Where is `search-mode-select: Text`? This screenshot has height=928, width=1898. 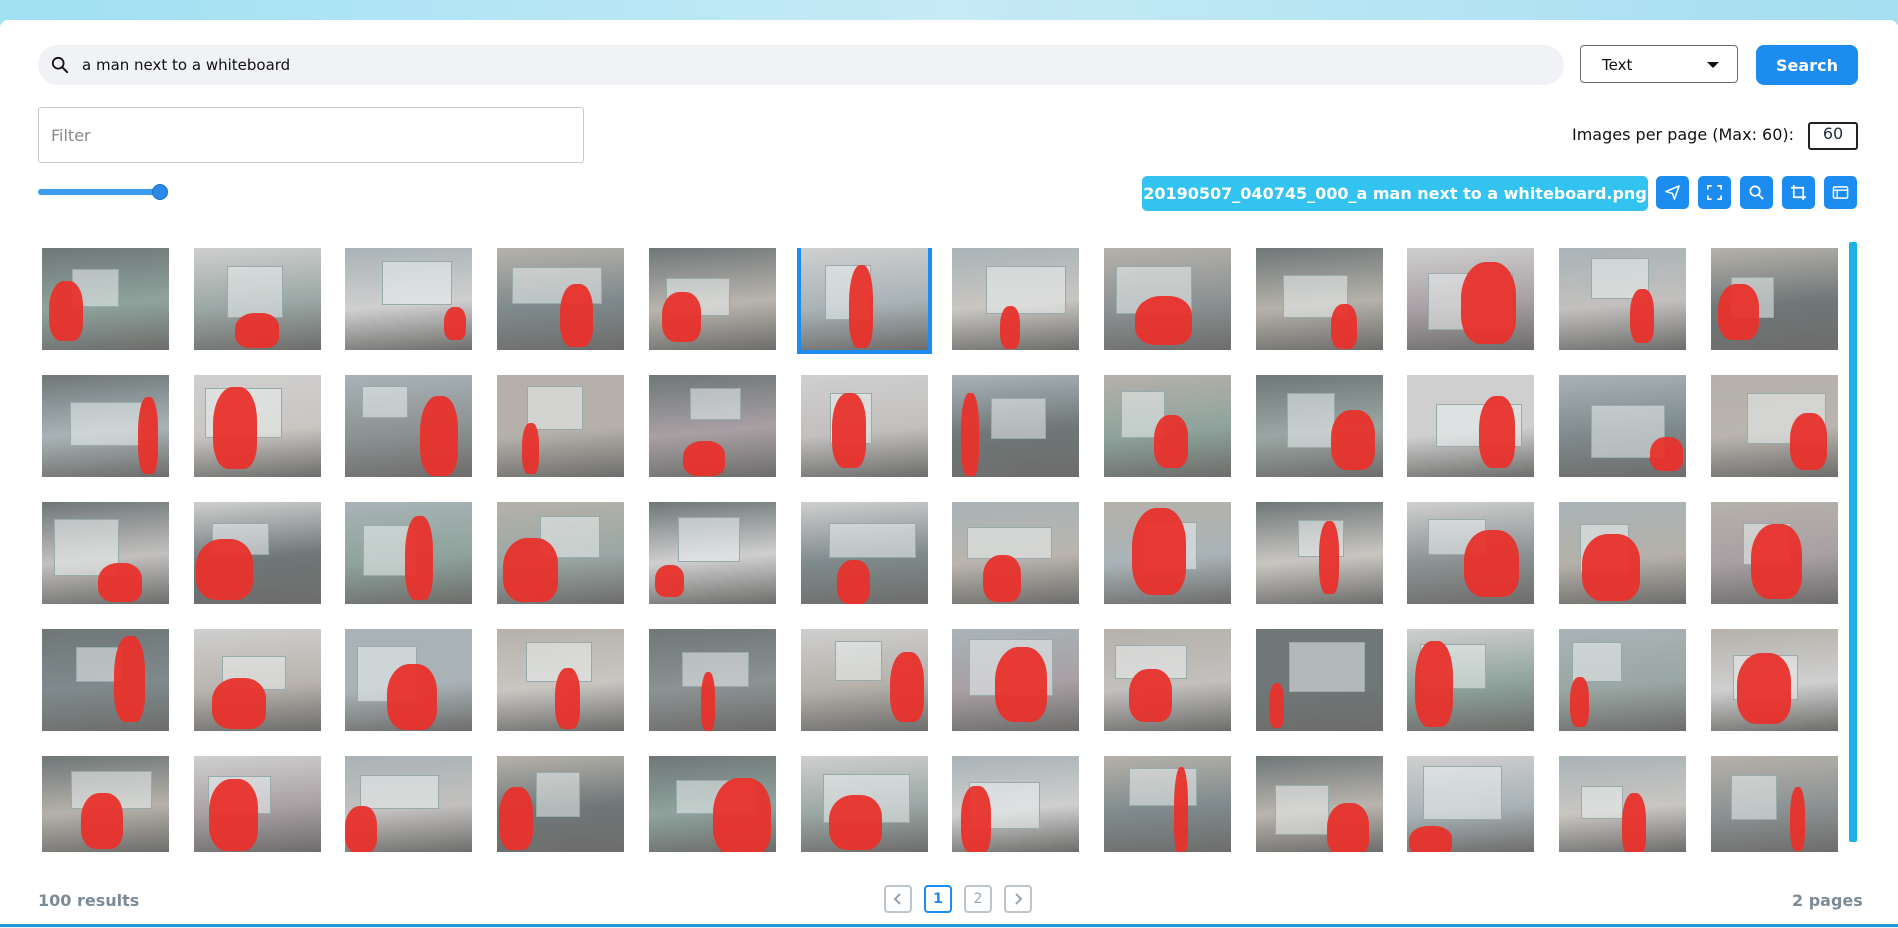 search-mode-select: Text is located at coordinates (1659, 64).